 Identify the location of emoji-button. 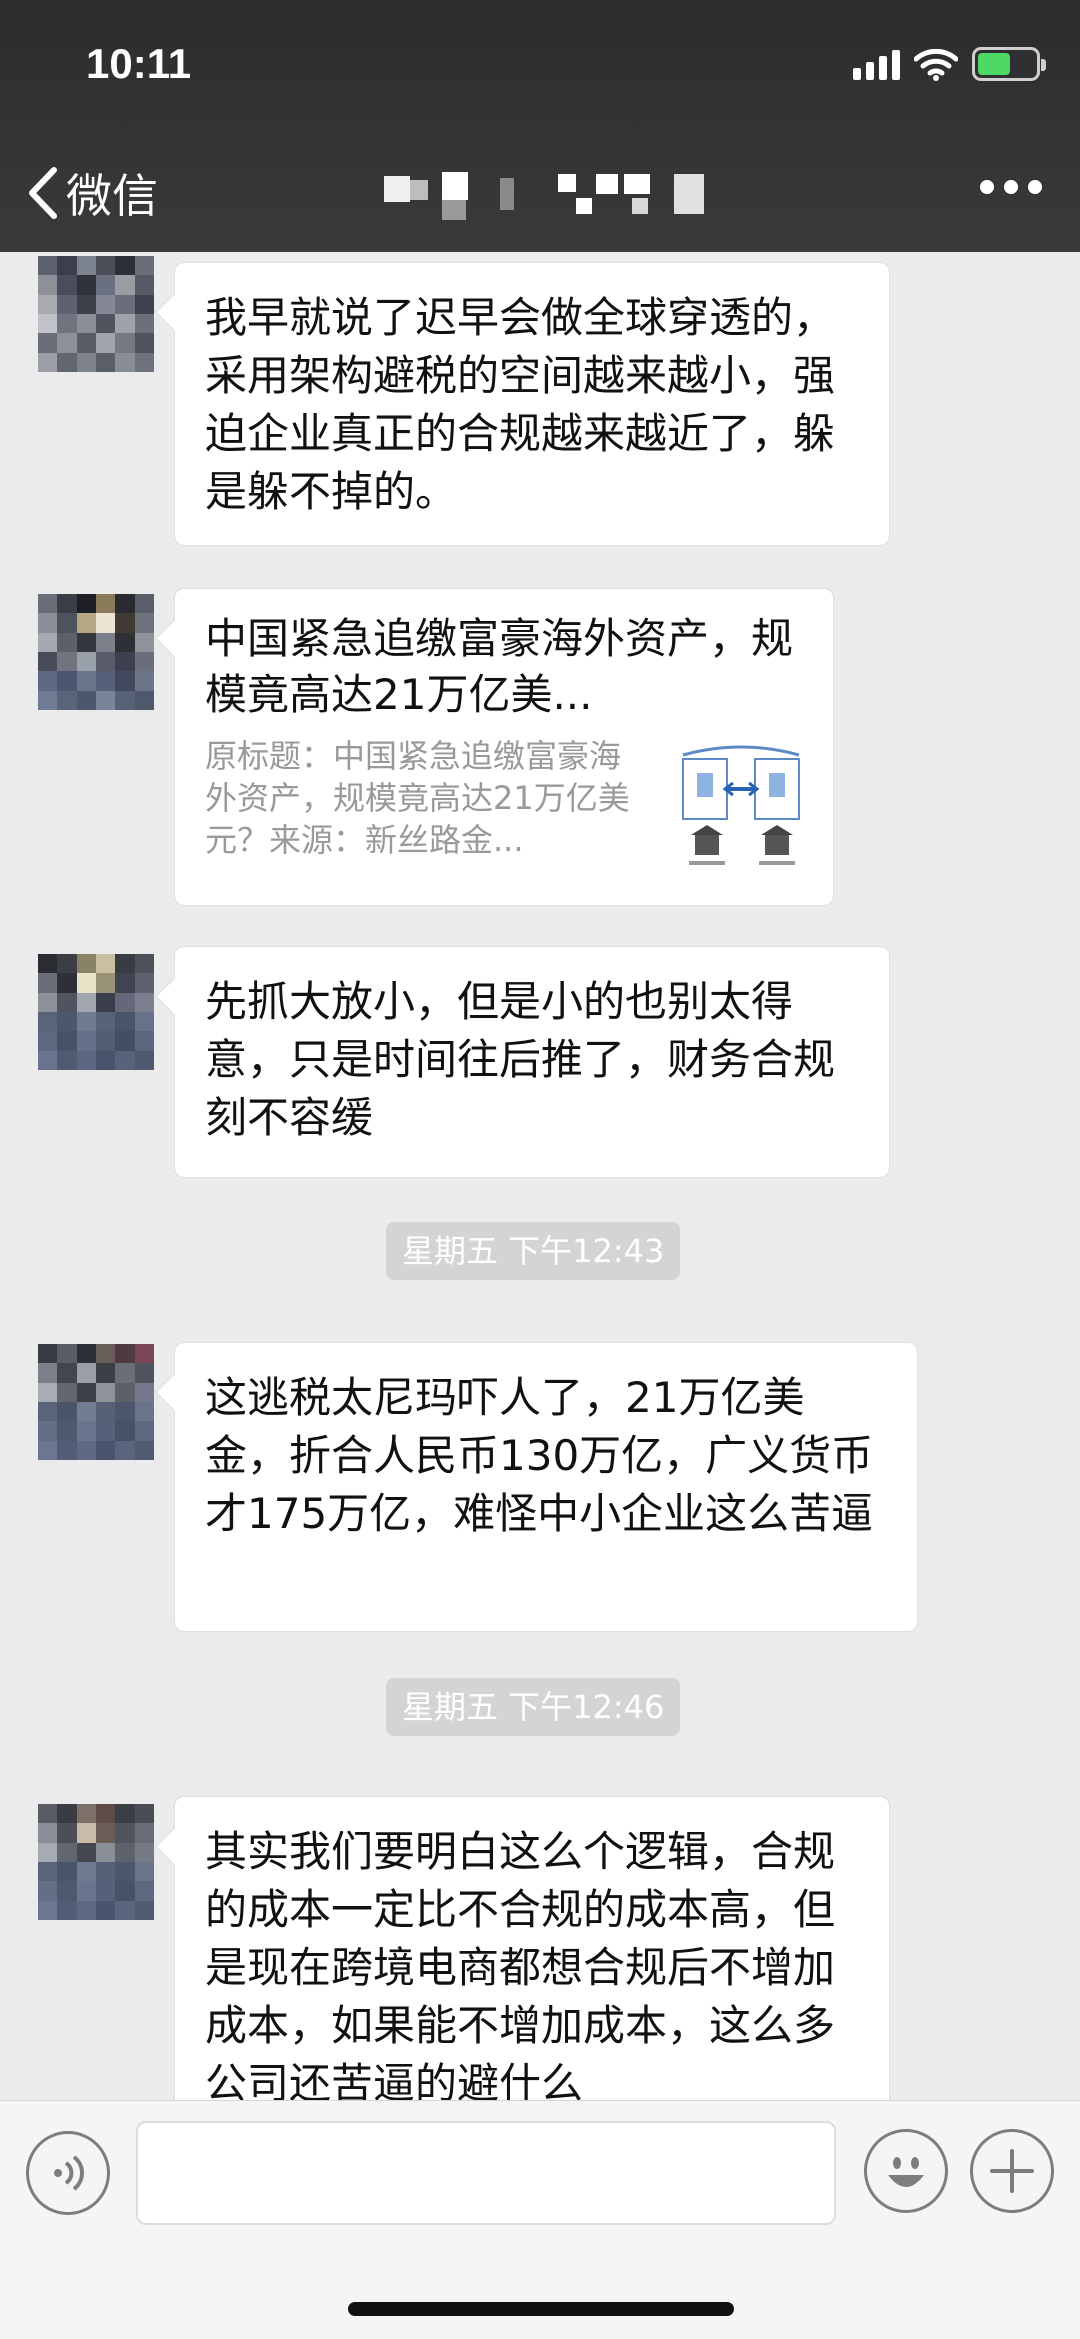
(906, 2171).